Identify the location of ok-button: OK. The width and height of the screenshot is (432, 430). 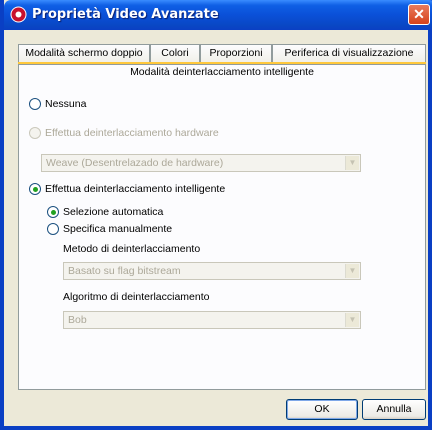
(322, 409).